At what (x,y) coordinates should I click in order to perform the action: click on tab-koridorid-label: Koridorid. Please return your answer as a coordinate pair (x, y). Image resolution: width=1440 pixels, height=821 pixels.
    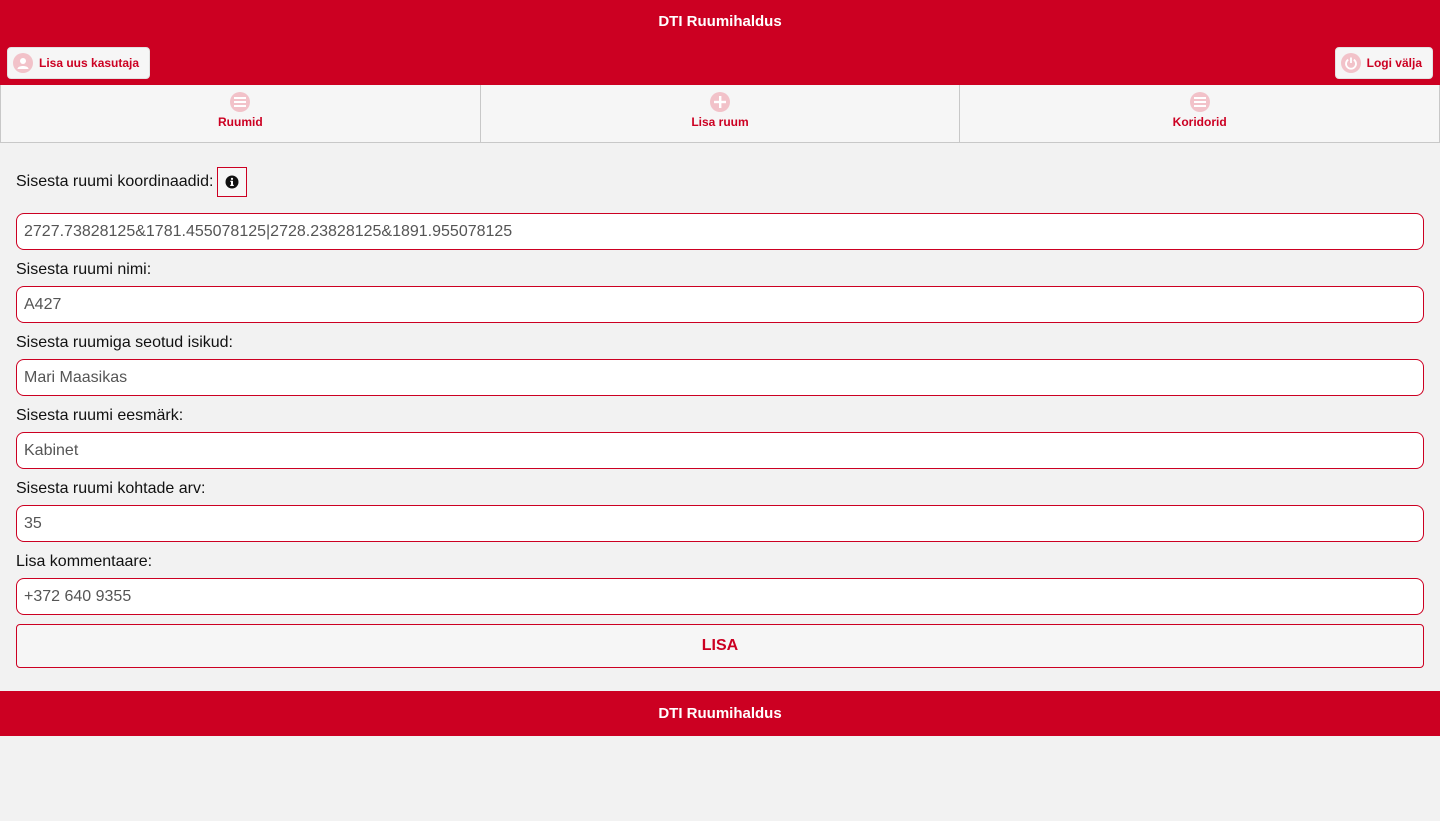
    Looking at the image, I should click on (1199, 122).